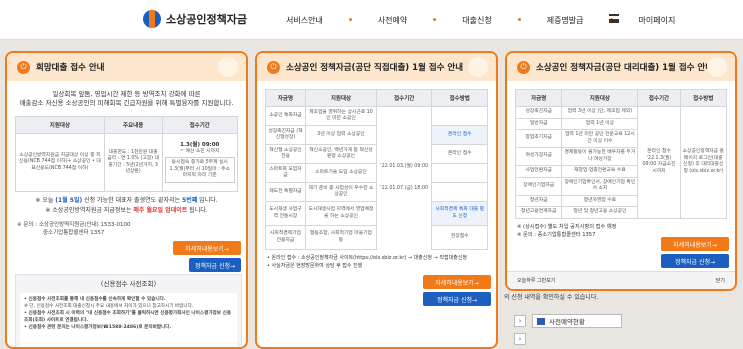 The width and height of the screenshot is (743, 349). What do you see at coordinates (285, 213) in the screenshot?
I see `table-cell: 도시재생 사업구역 전통시장` at bounding box center [285, 213].